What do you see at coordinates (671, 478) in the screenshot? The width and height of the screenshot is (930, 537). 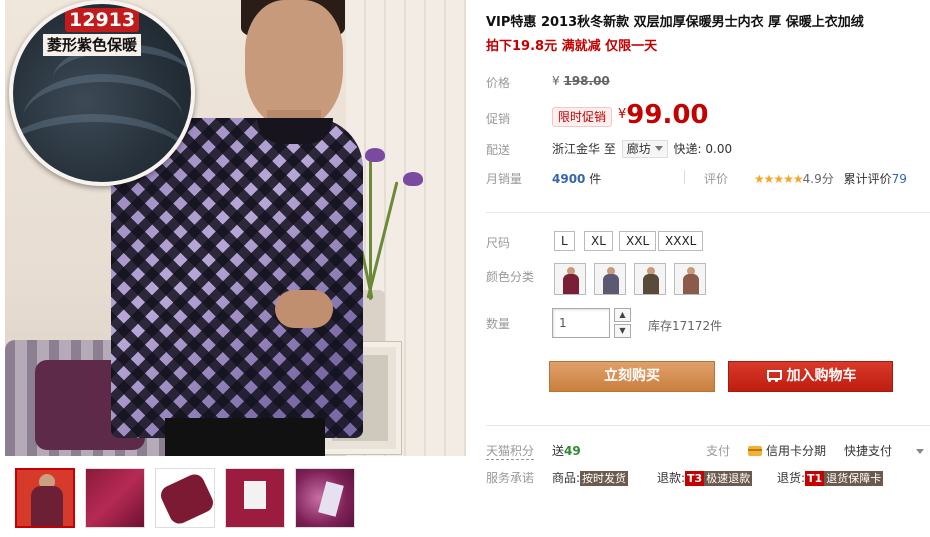 I see `service-refund-label: 退款:` at bounding box center [671, 478].